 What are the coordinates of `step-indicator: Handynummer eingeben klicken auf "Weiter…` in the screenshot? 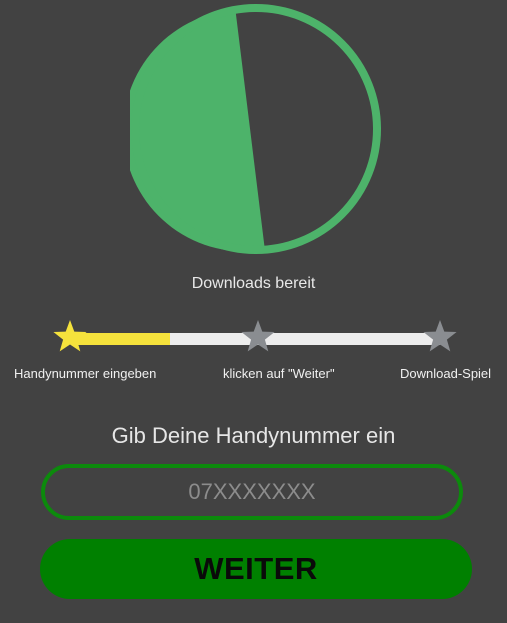 It's located at (253, 352).